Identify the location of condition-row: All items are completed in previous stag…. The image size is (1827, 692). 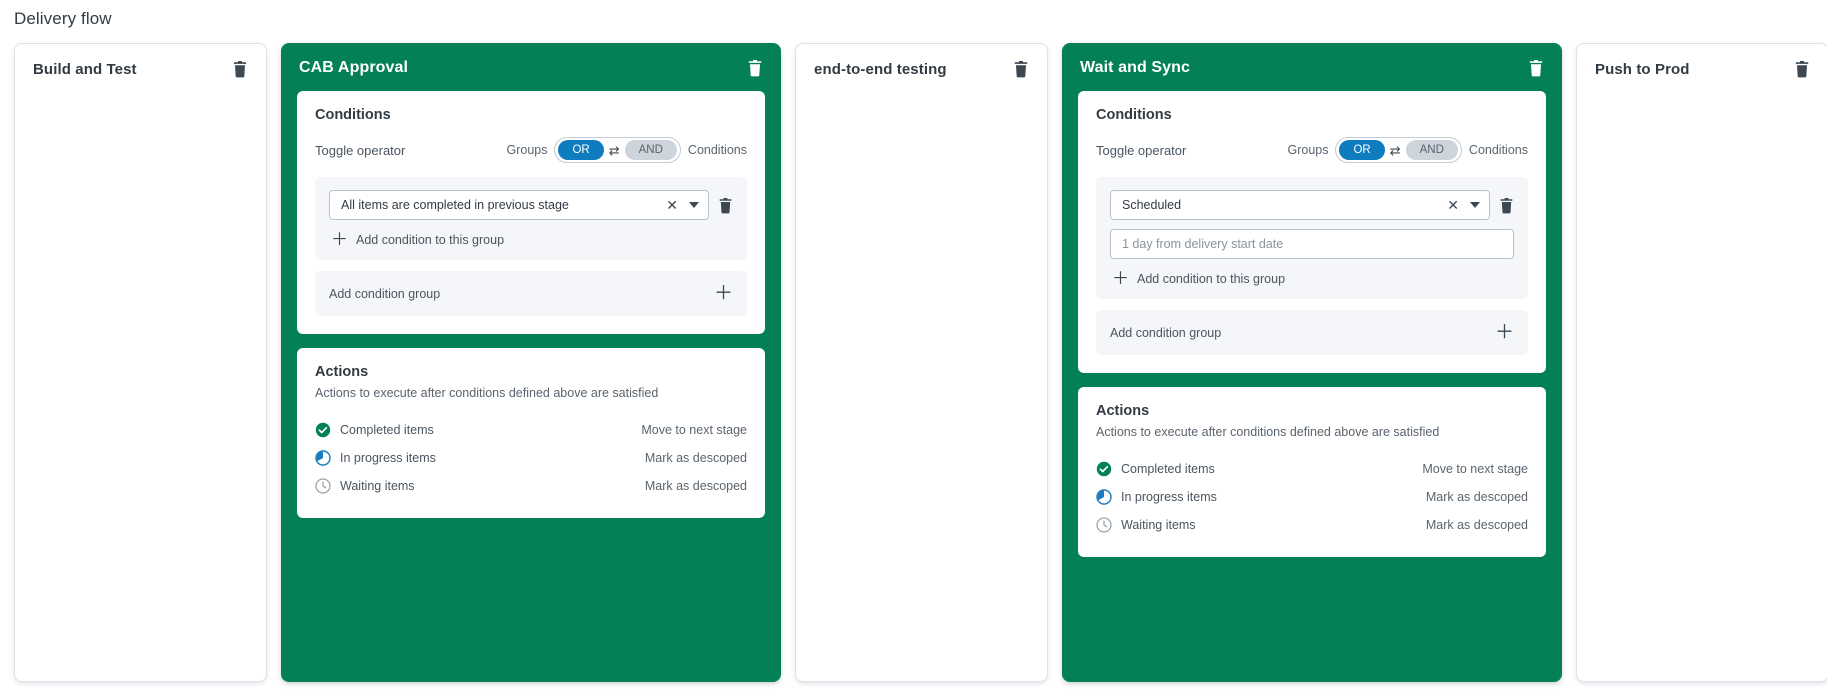
(531, 205).